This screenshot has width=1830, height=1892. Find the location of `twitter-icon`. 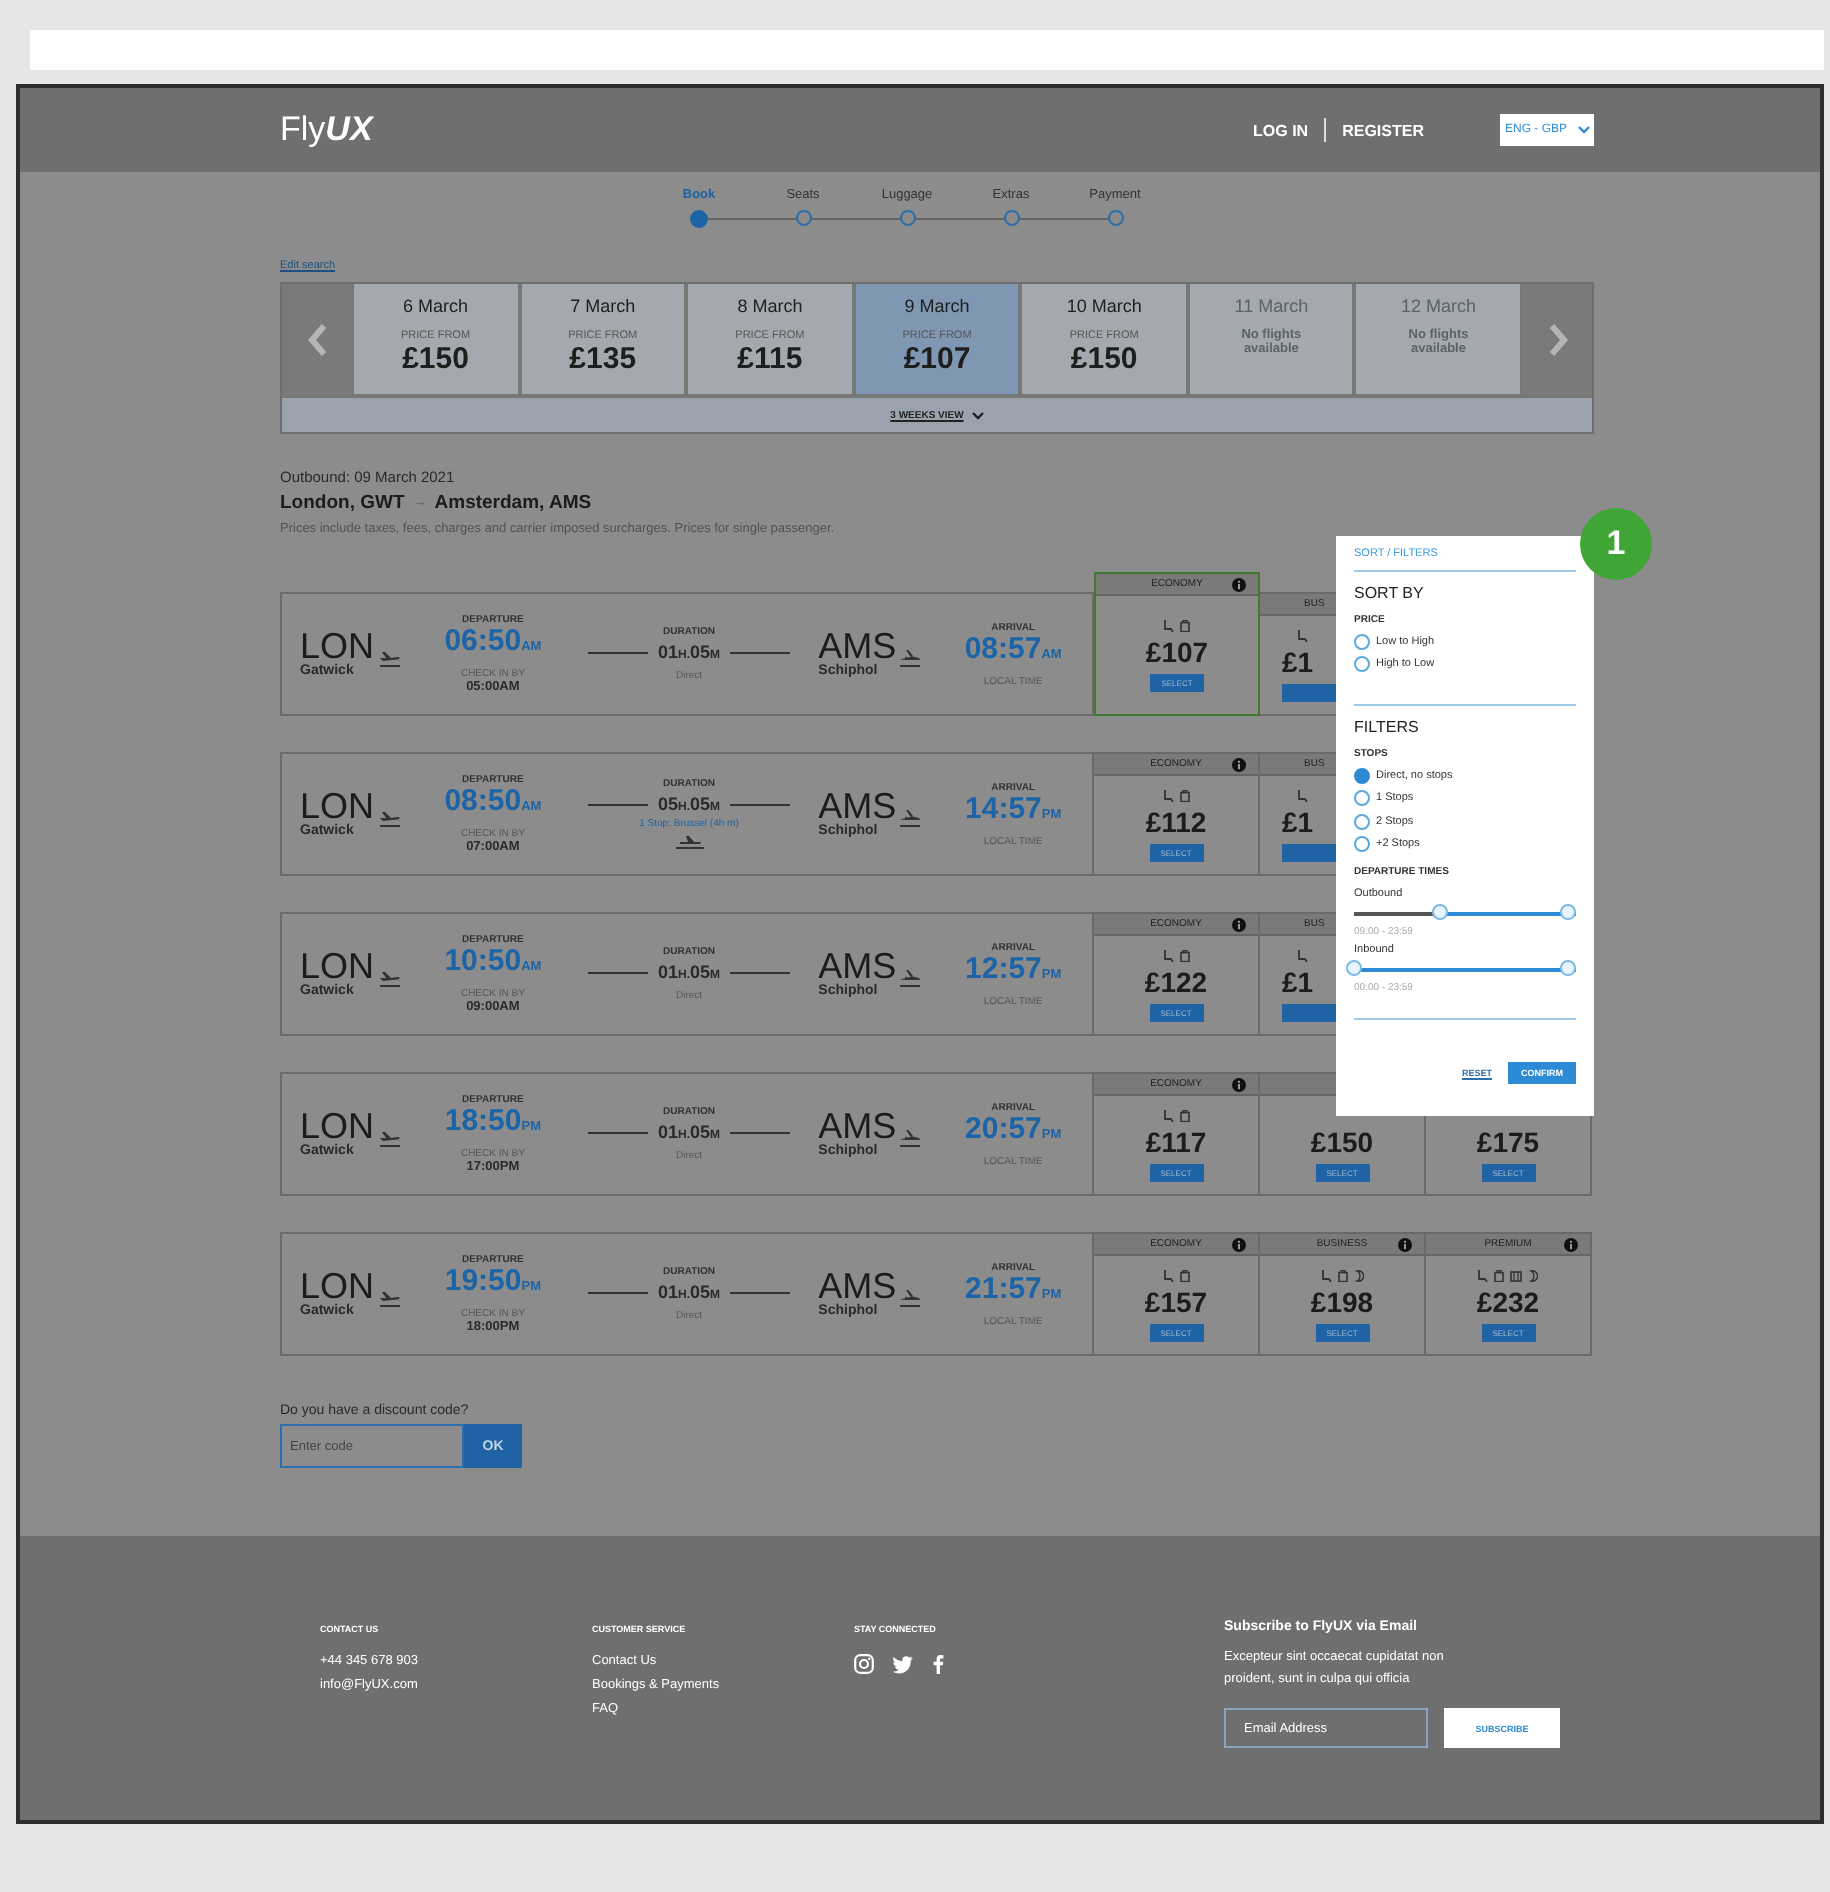

twitter-icon is located at coordinates (903, 1664).